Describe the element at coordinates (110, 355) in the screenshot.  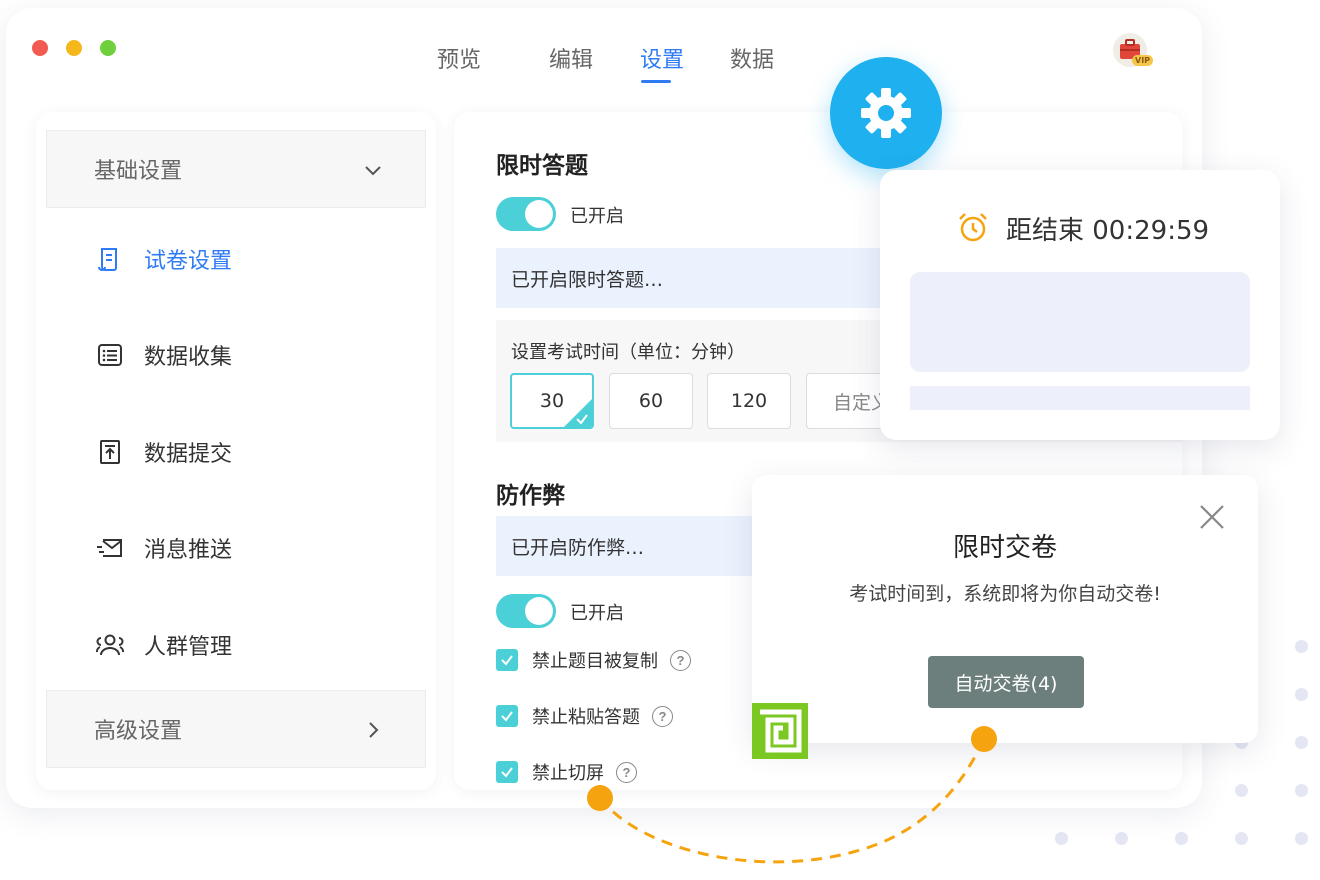
I see `list-form-icon` at that location.